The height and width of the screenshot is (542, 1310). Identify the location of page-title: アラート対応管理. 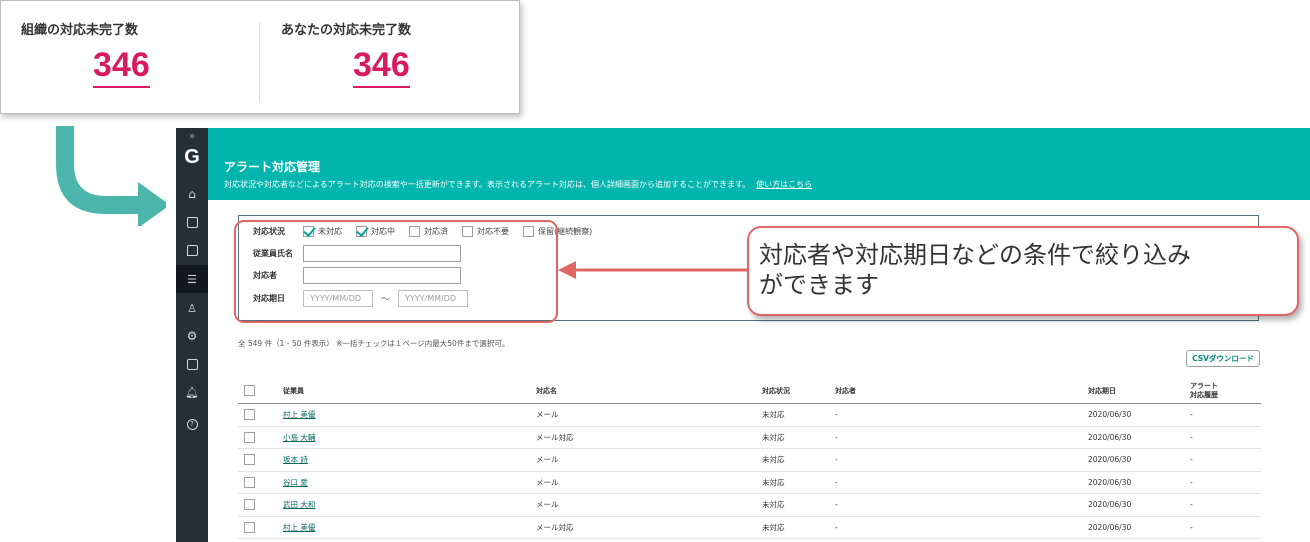
(272, 167).